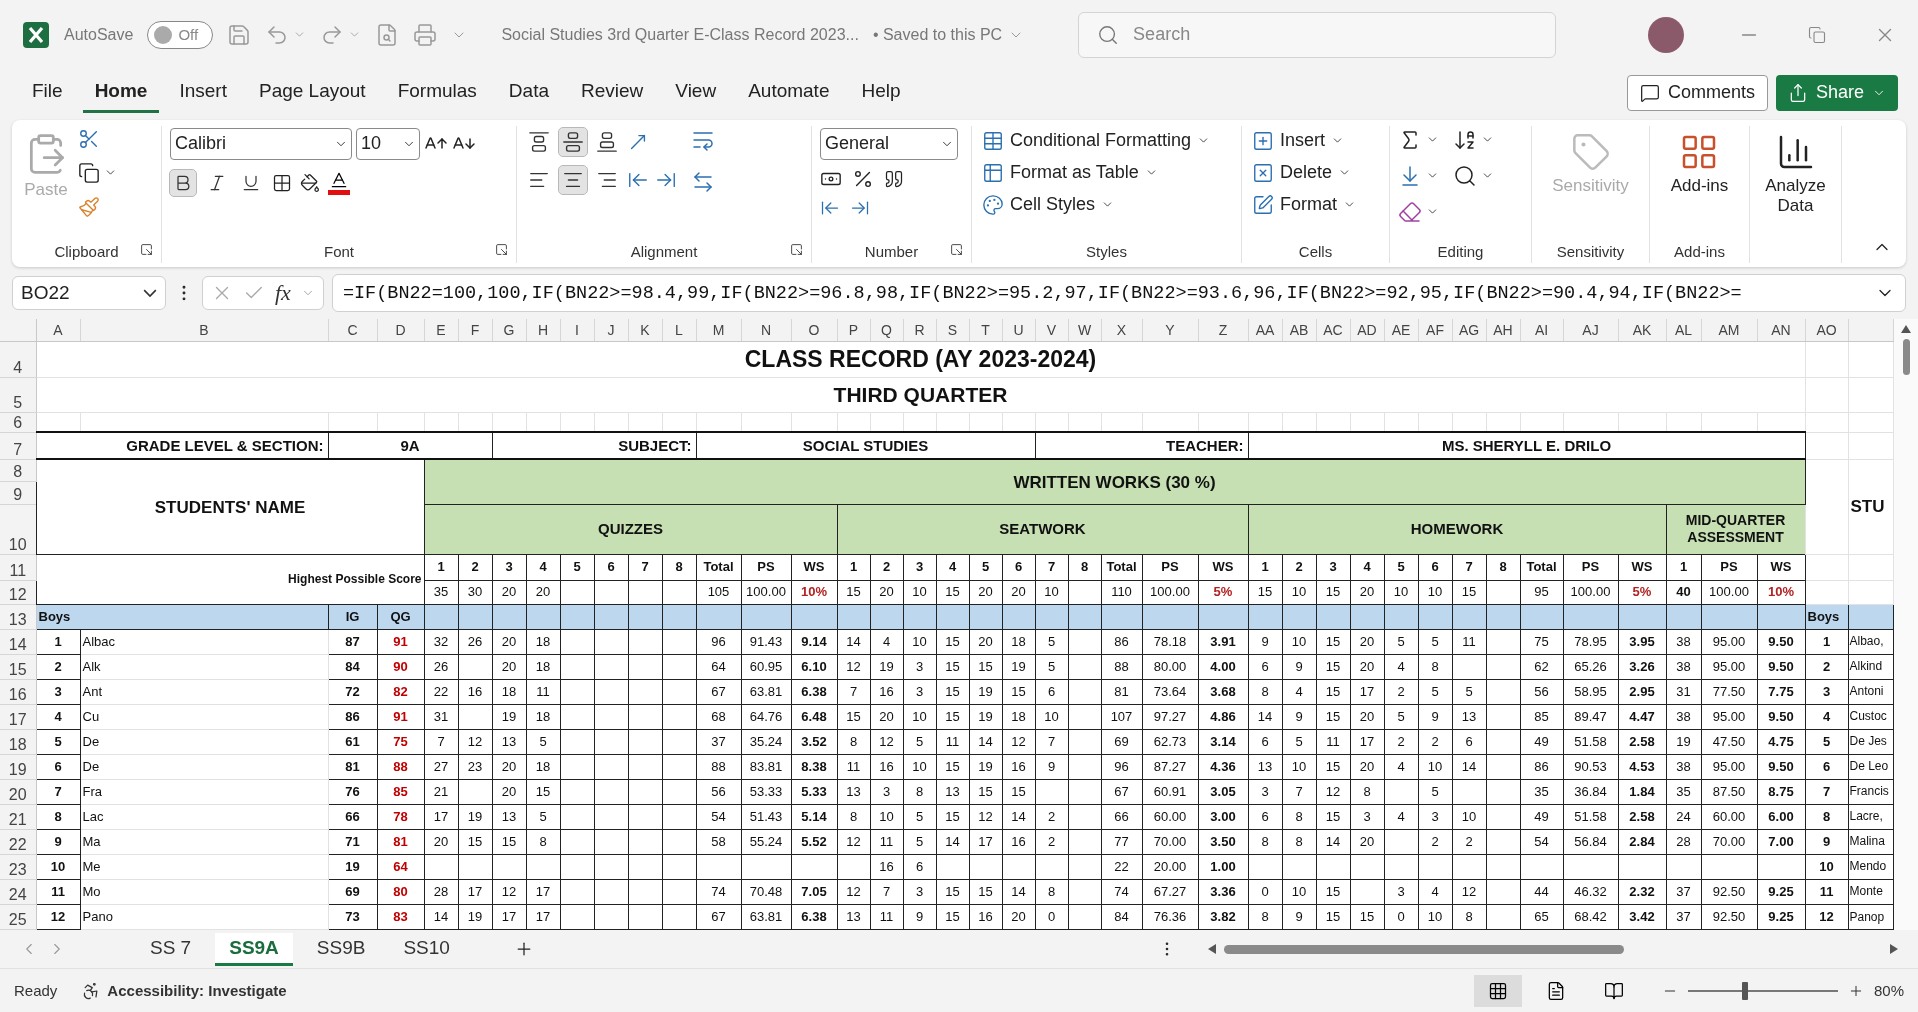 The width and height of the screenshot is (1918, 1012). What do you see at coordinates (18, 359) in the screenshot?
I see `row-number: 4` at bounding box center [18, 359].